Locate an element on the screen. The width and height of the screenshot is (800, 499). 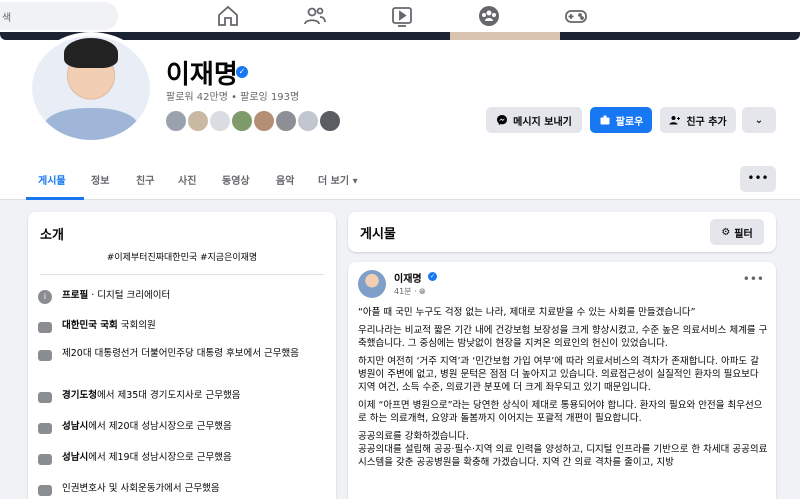
more-options-button: ⌄ is located at coordinates (759, 120).